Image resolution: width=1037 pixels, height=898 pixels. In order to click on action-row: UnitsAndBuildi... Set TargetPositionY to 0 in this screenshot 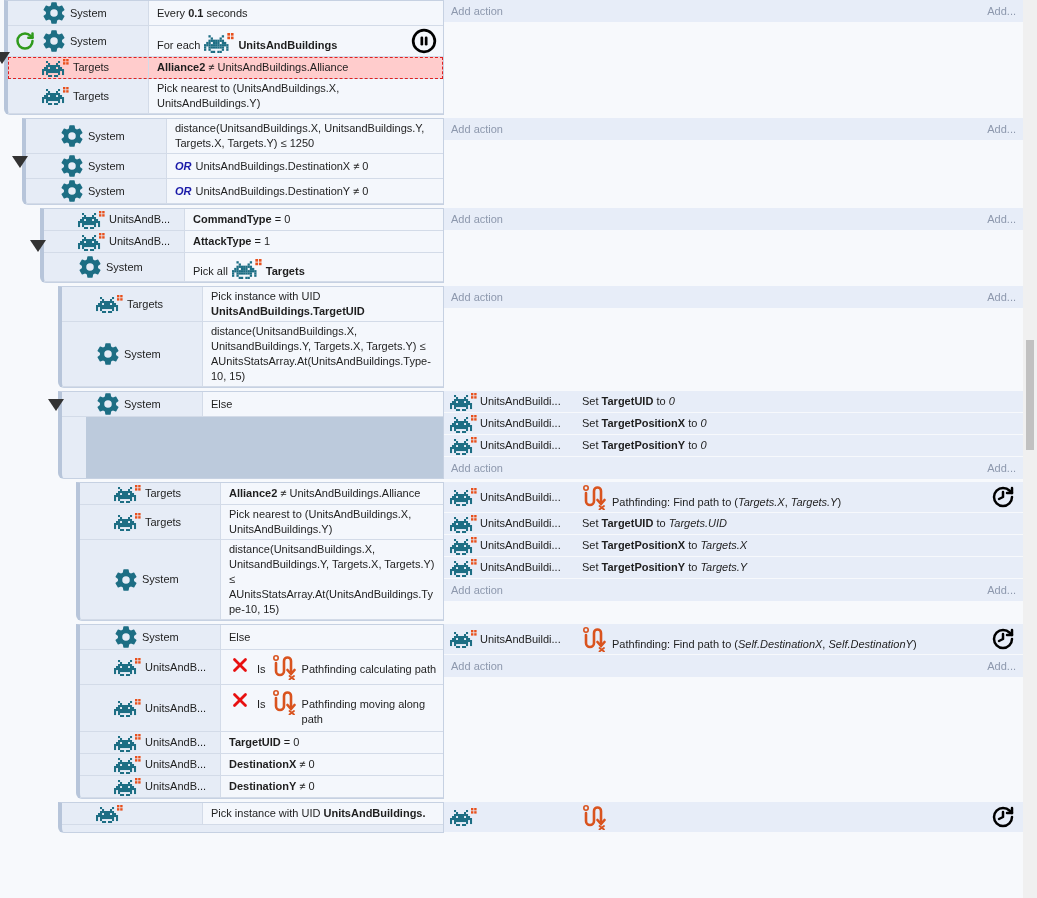, I will do `click(733, 446)`.